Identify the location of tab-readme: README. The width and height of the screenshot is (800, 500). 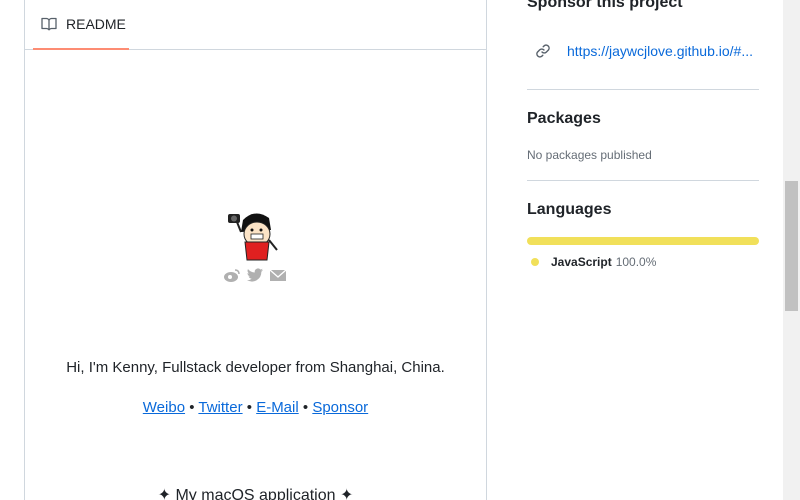
(81, 25).